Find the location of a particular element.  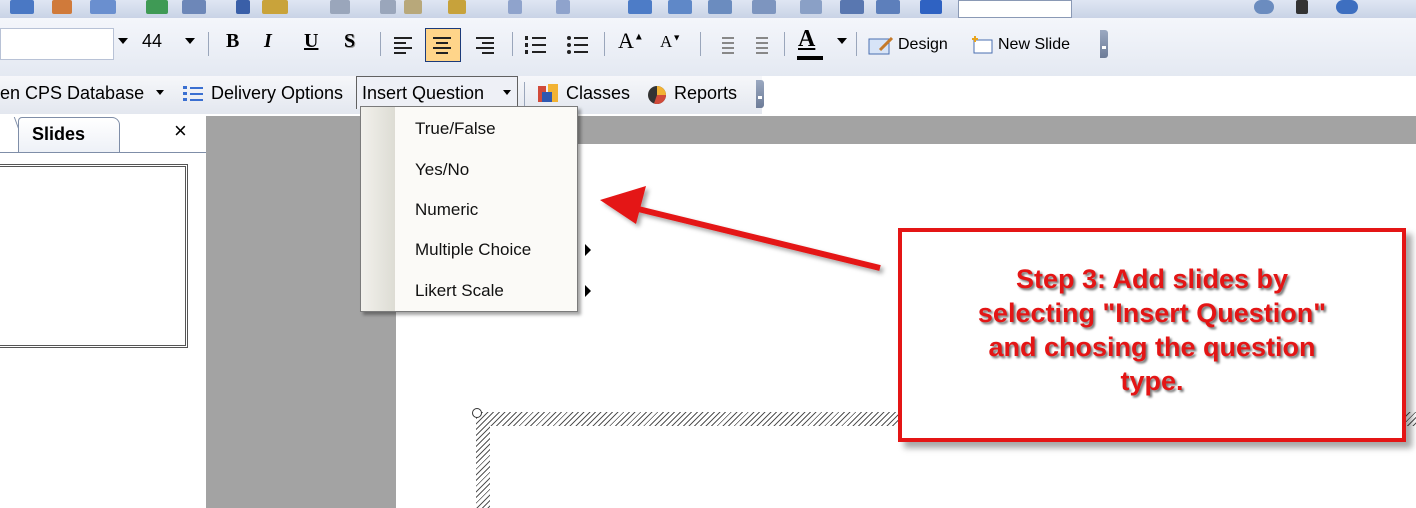

align-left-icon is located at coordinates (403, 45).